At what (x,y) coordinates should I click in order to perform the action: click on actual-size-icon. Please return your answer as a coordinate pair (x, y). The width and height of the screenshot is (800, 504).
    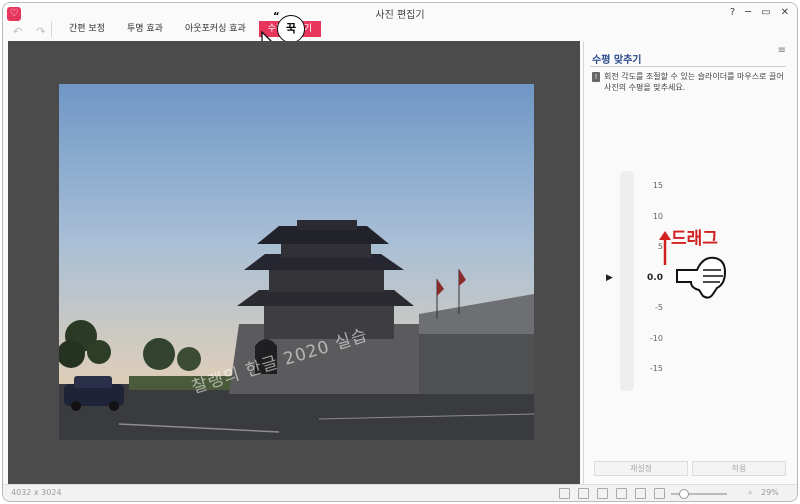
    Looking at the image, I should click on (640, 493).